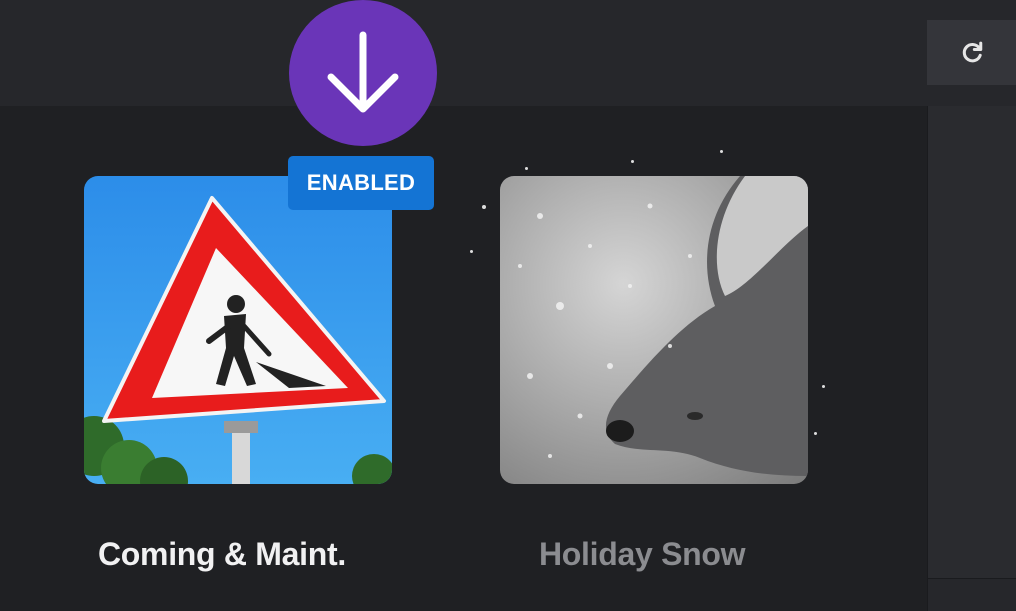 The width and height of the screenshot is (1016, 611). What do you see at coordinates (361, 183) in the screenshot?
I see `status-badge-enabled: ENABLED` at bounding box center [361, 183].